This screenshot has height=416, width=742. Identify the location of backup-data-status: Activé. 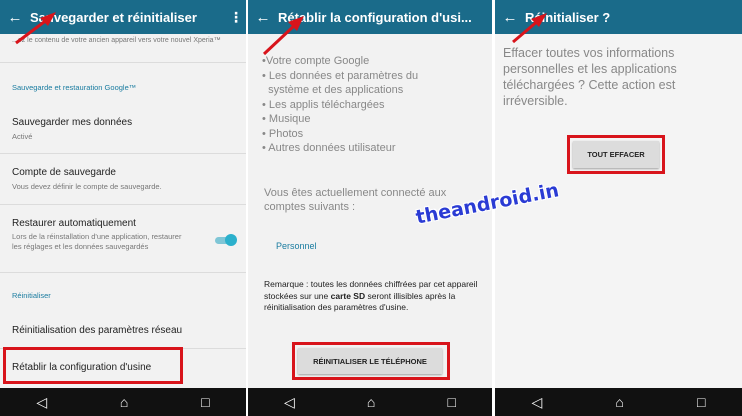
(22, 136).